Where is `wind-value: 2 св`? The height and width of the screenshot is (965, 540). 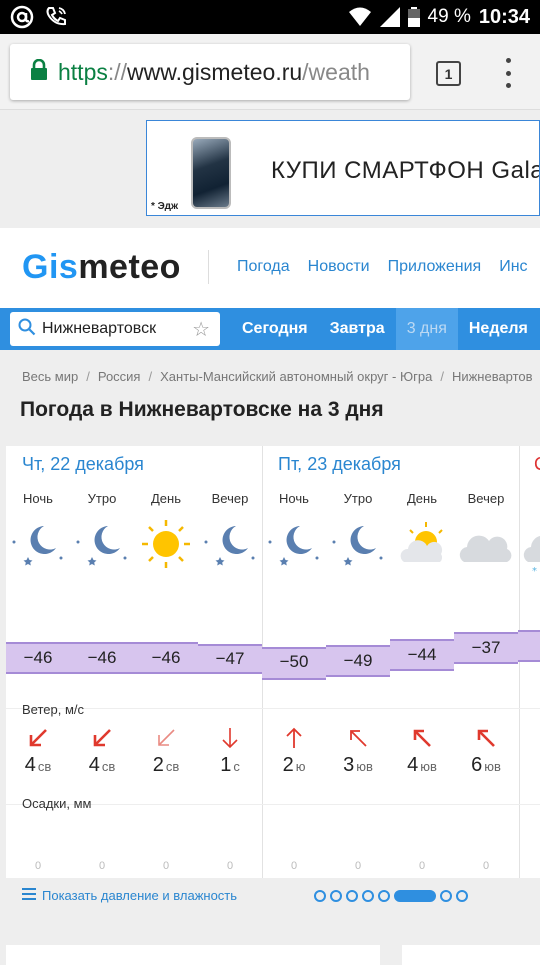
wind-value: 2 св is located at coordinates (166, 765).